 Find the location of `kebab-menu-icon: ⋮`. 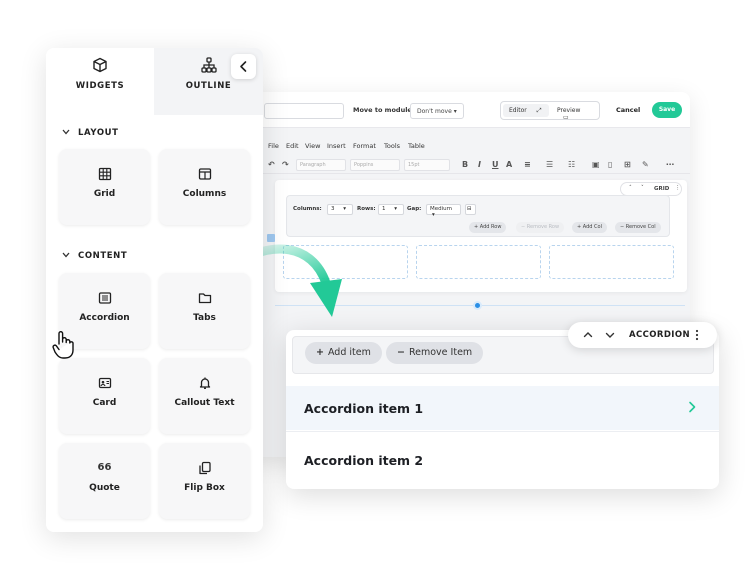

kebab-menu-icon: ⋮ is located at coordinates (678, 188).